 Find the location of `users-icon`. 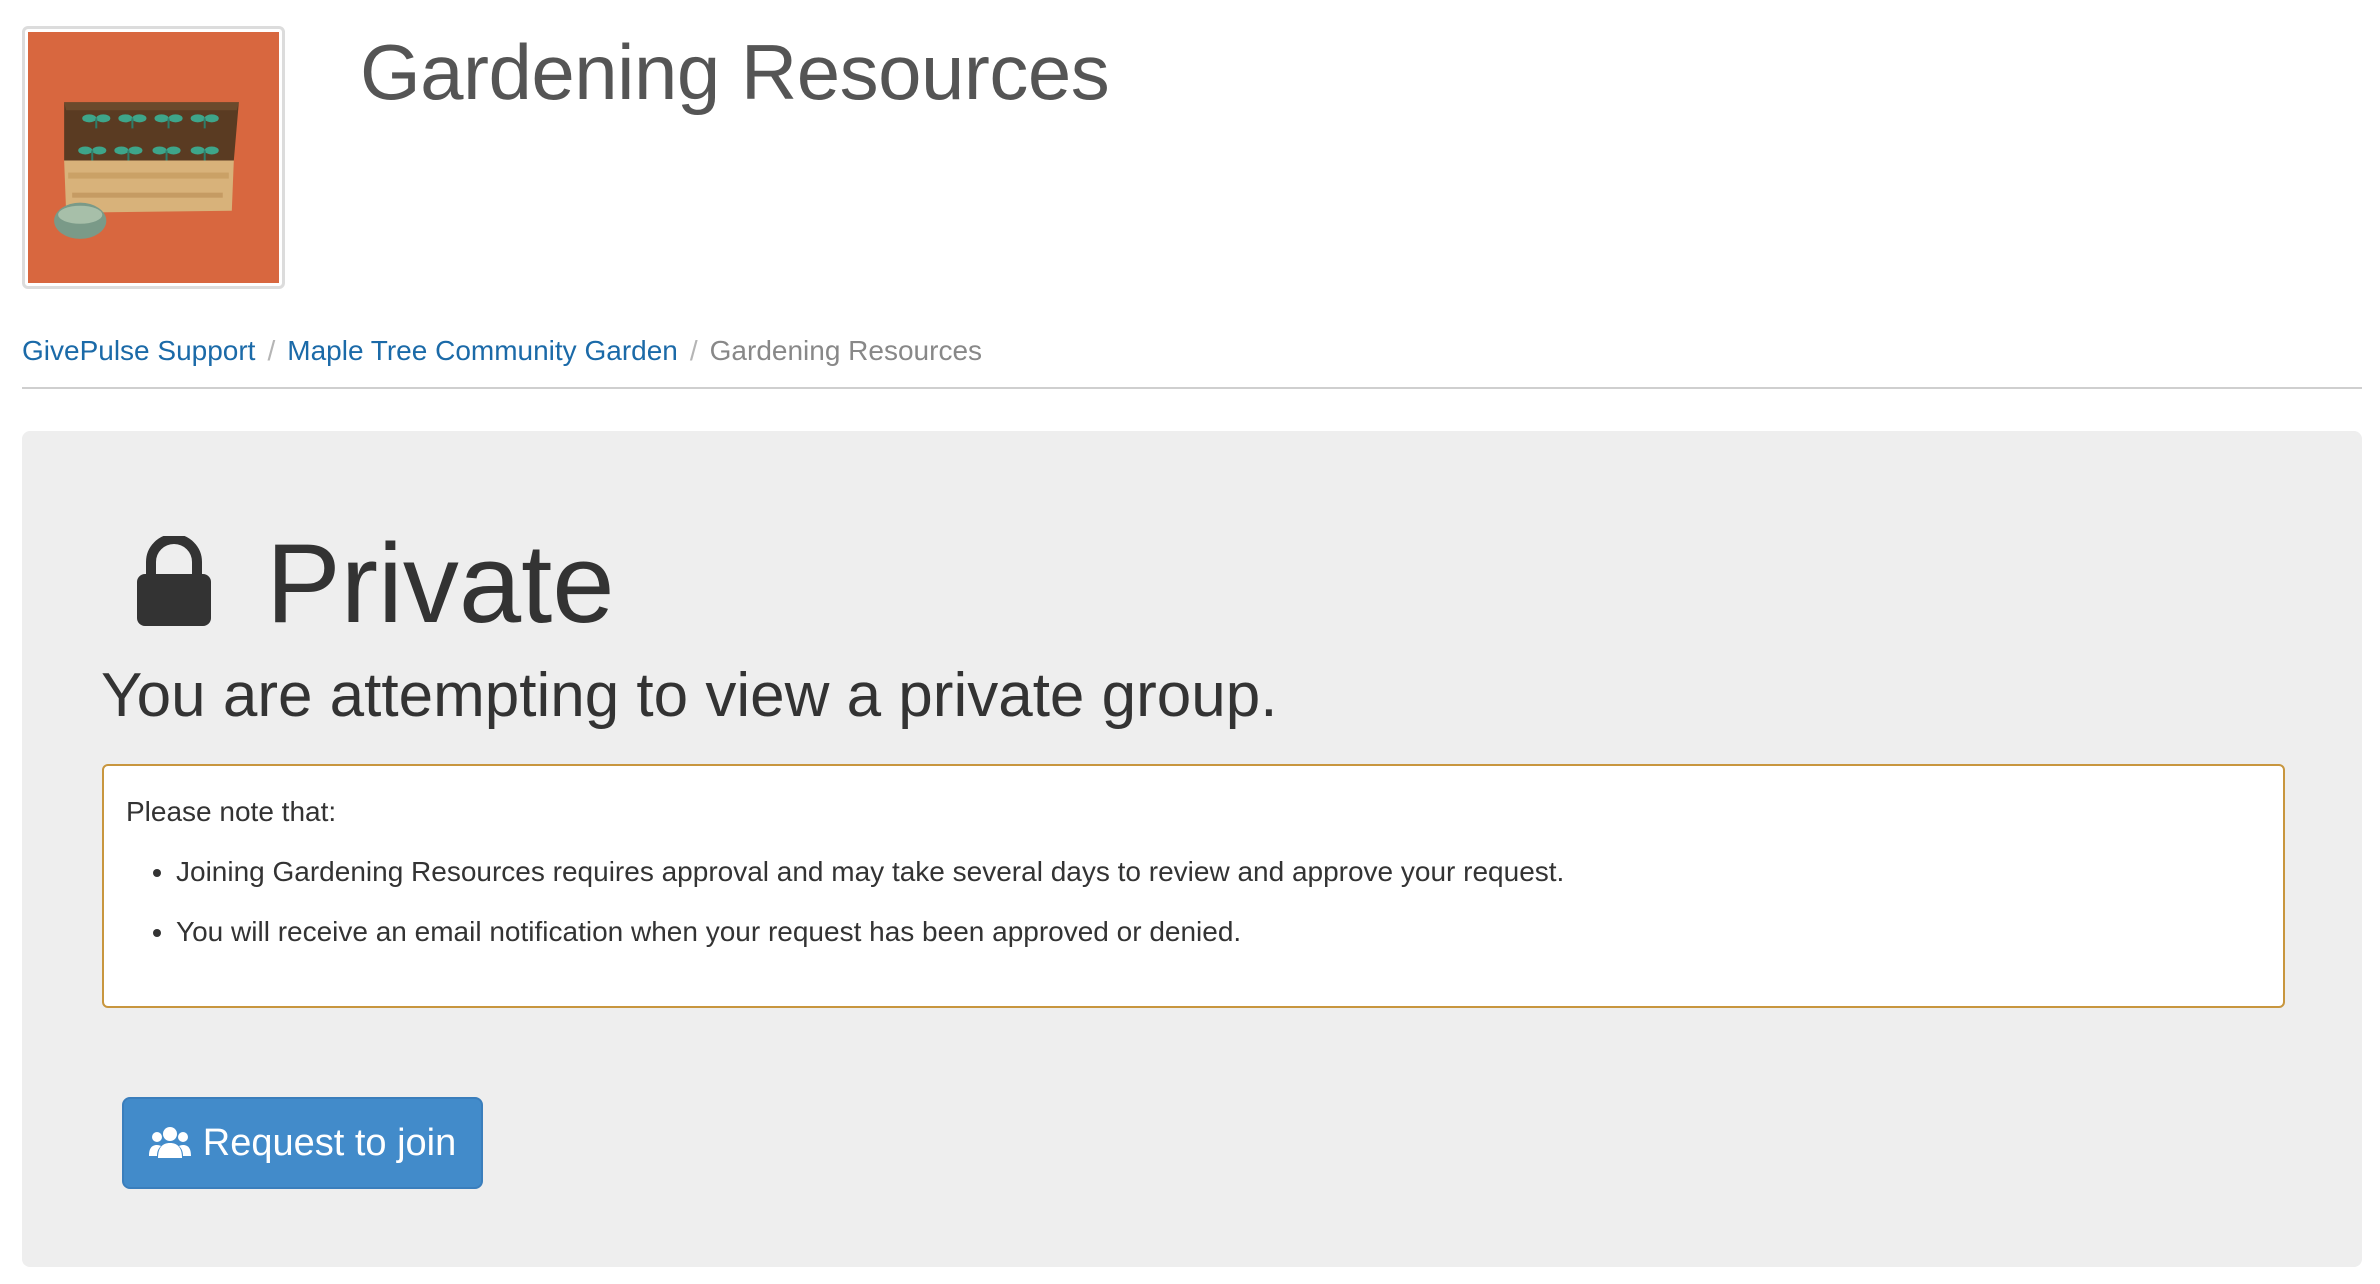

users-icon is located at coordinates (169, 1142).